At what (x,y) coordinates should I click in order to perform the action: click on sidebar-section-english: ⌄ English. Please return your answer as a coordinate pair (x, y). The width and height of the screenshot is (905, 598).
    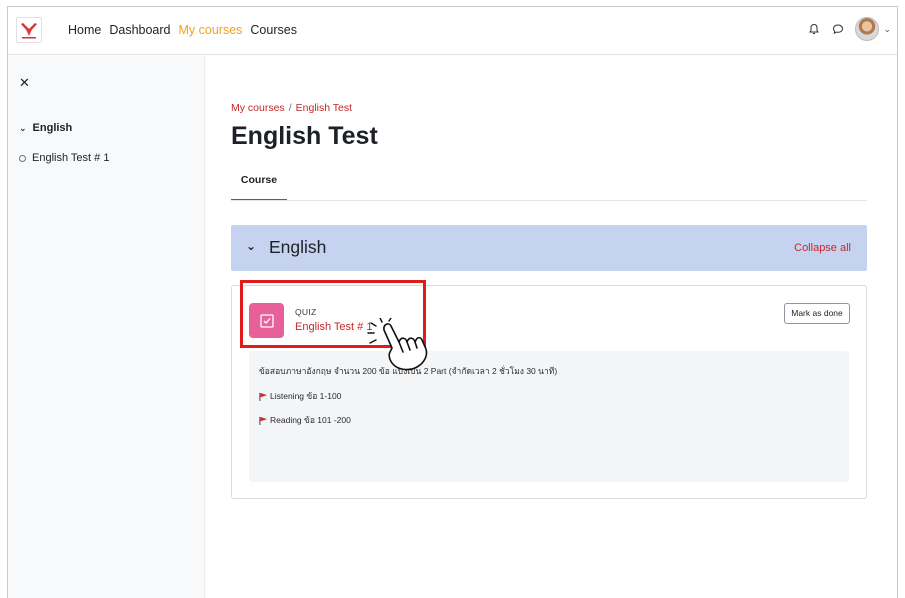
    Looking at the image, I should click on (45, 128).